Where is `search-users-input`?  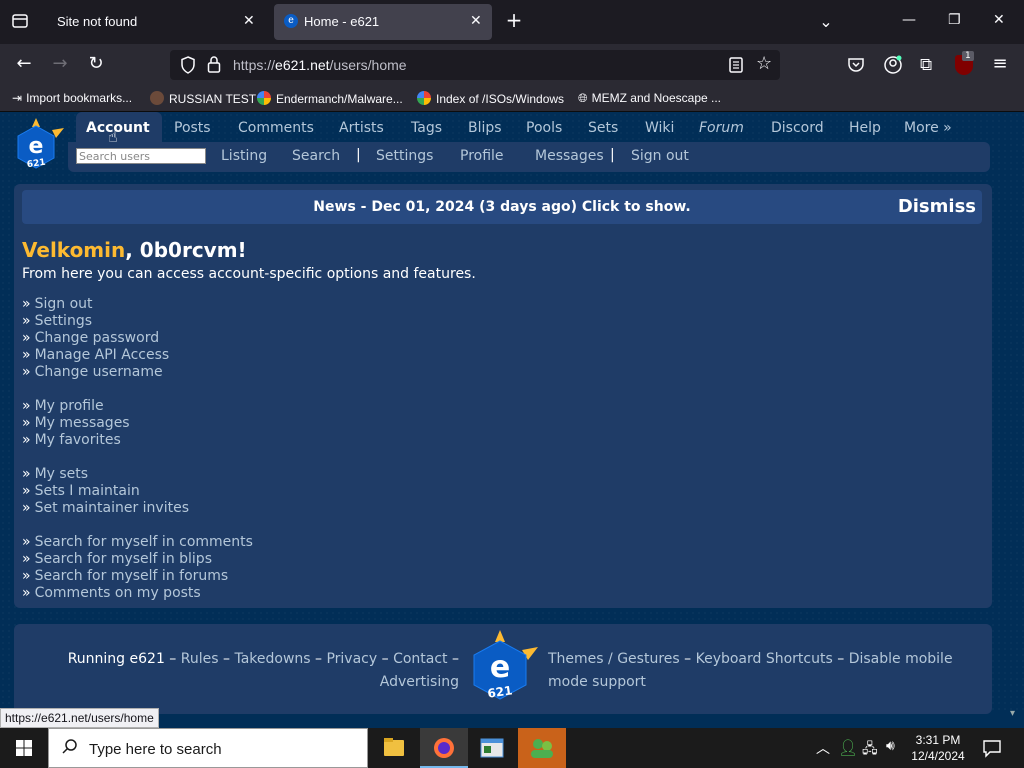 search-users-input is located at coordinates (141, 156).